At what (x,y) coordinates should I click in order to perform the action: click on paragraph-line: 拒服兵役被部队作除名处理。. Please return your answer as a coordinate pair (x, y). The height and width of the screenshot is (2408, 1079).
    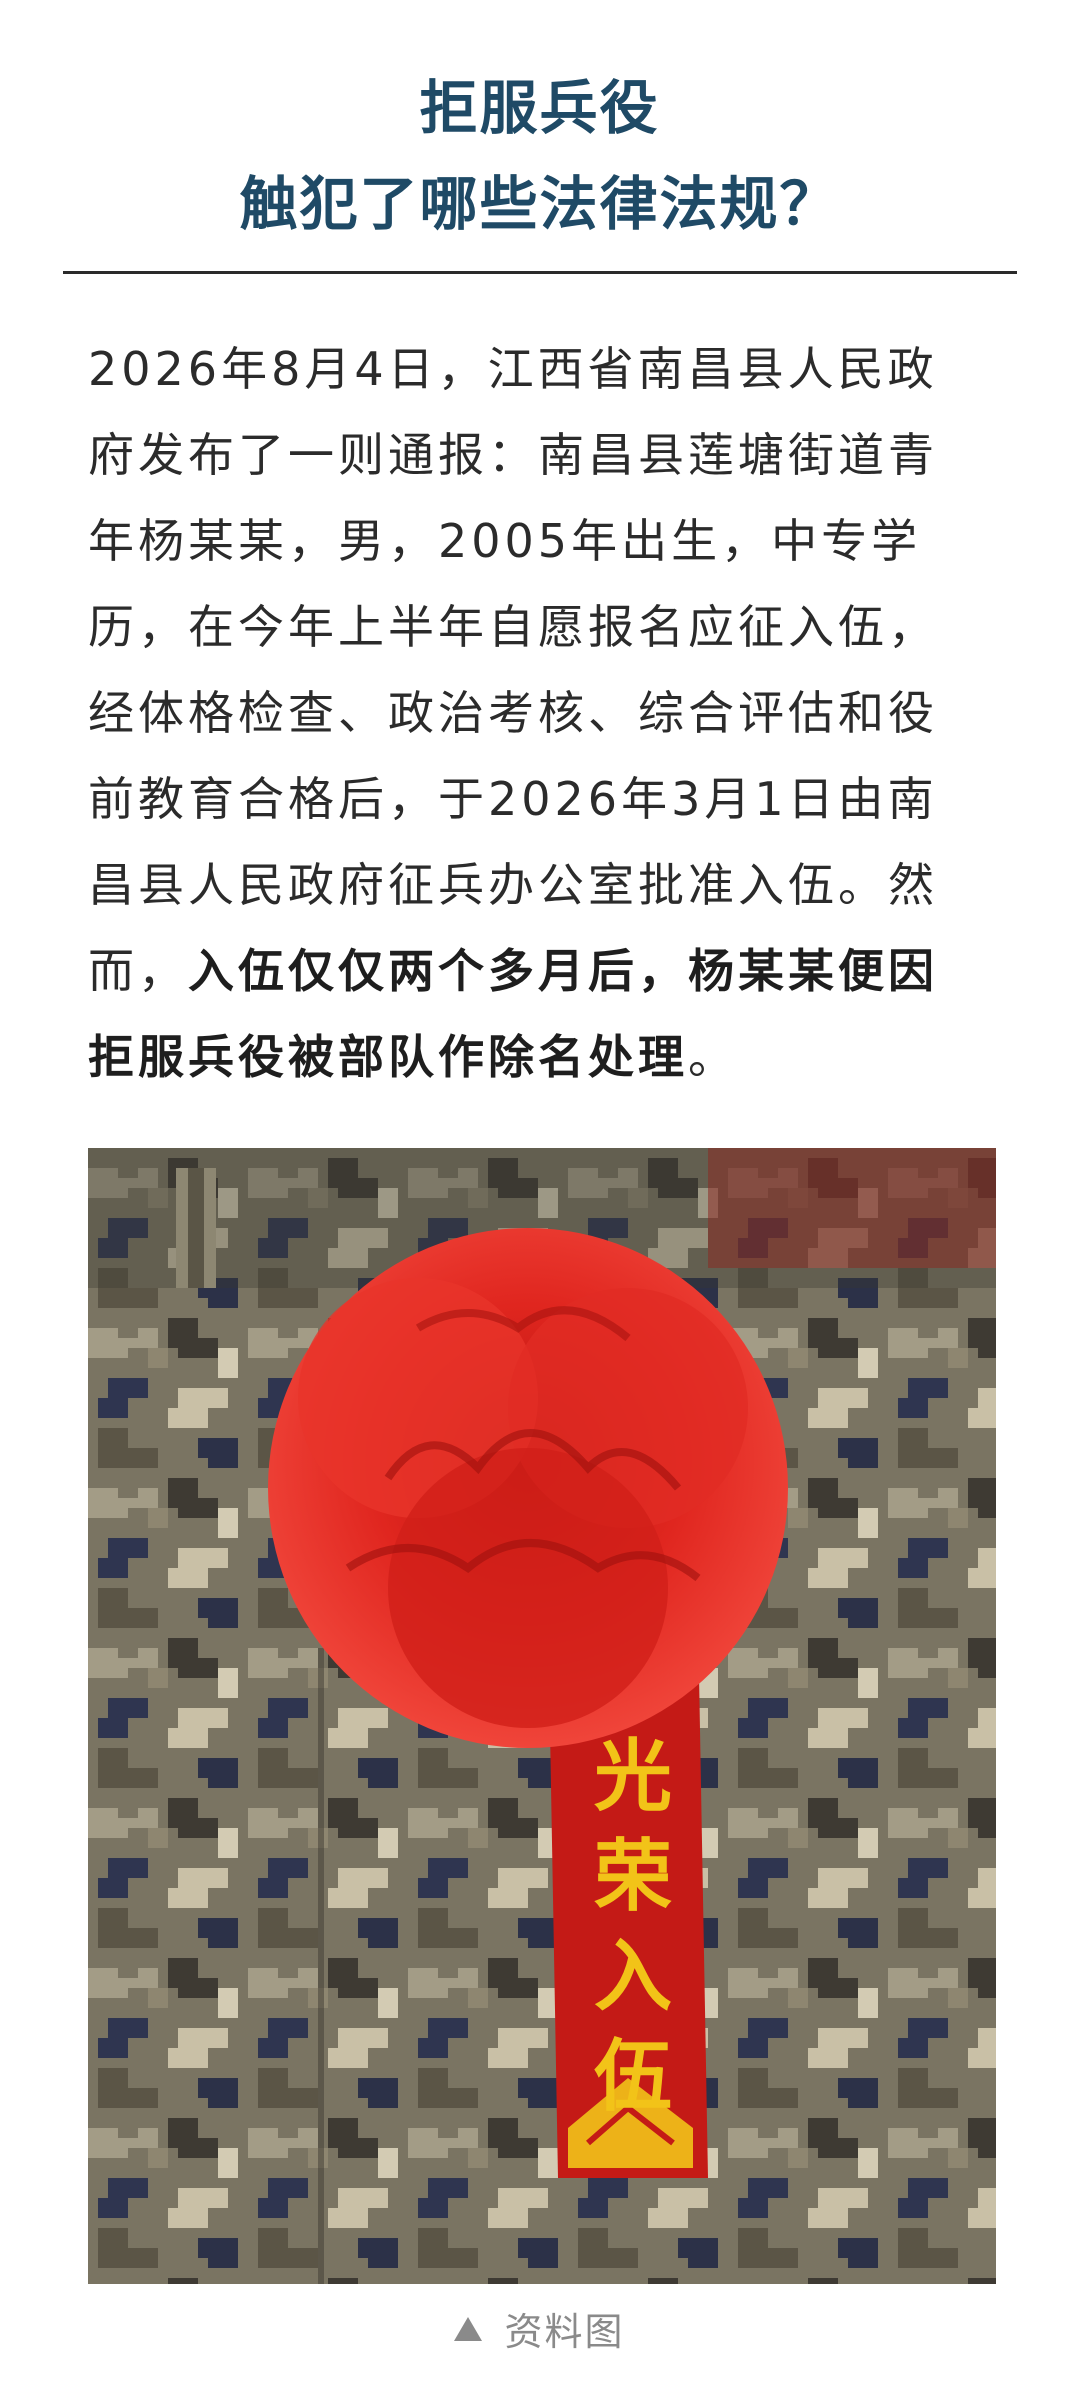
    Looking at the image, I should click on (548, 1057).